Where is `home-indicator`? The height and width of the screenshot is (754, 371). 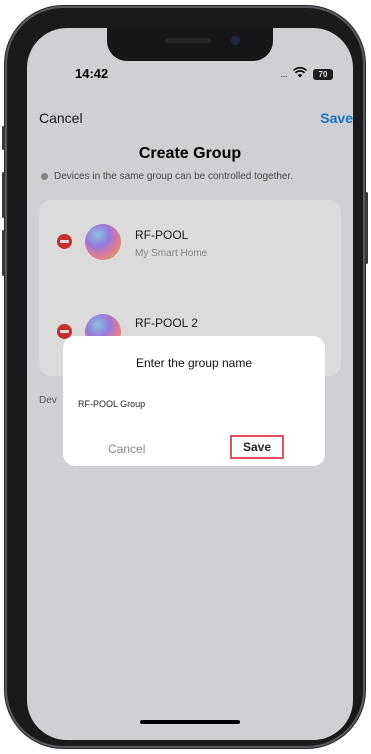
home-indicator is located at coordinates (190, 722).